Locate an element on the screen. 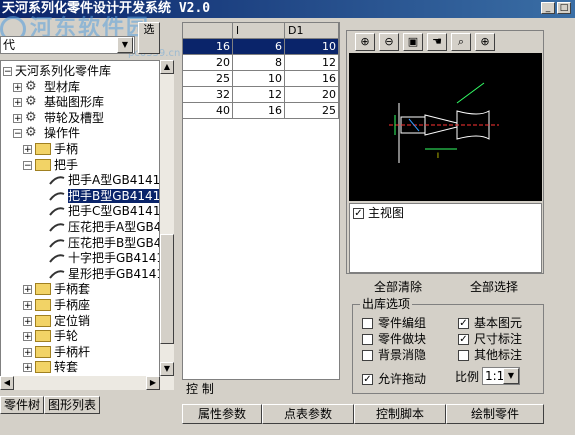  scroll-up-button: ▲ is located at coordinates (167, 67).